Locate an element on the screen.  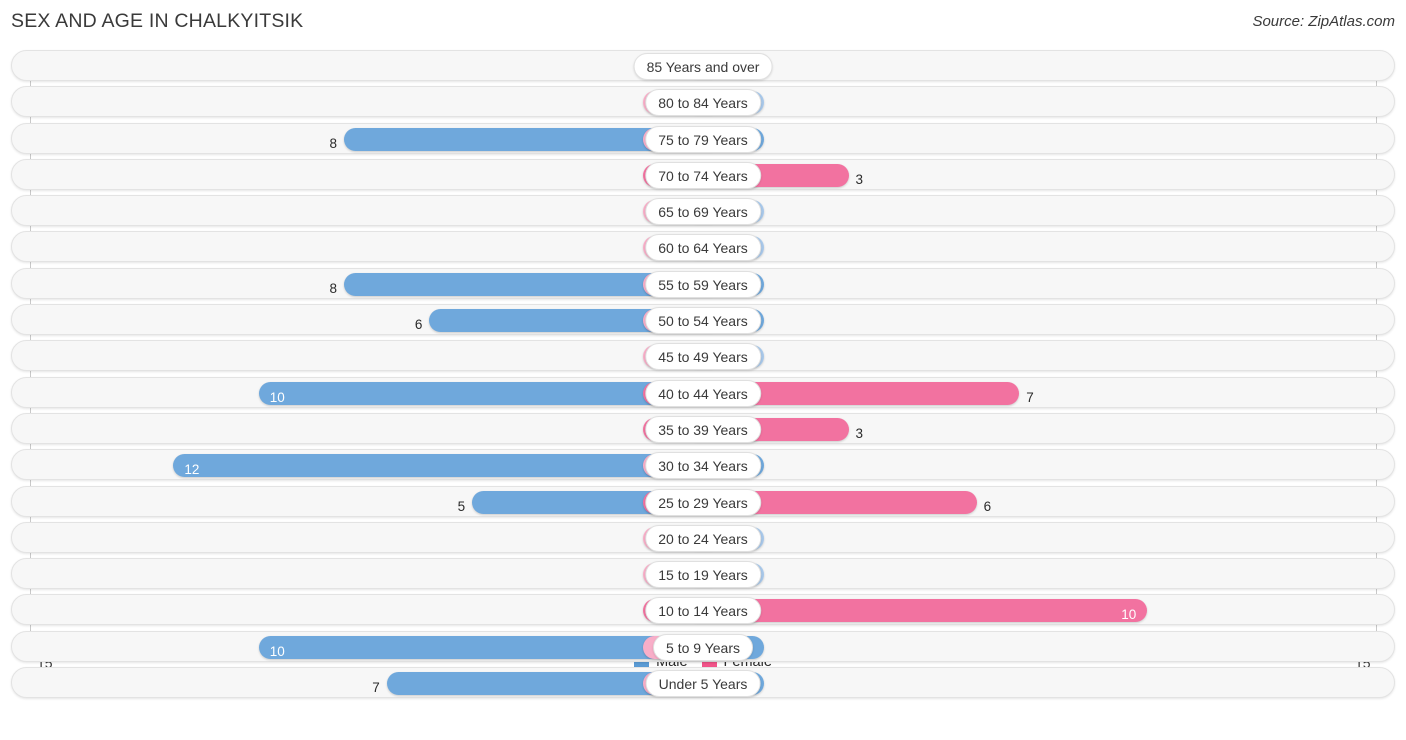
age-group-row: 12030 to 34 Years is located at coordinates (703, 465).